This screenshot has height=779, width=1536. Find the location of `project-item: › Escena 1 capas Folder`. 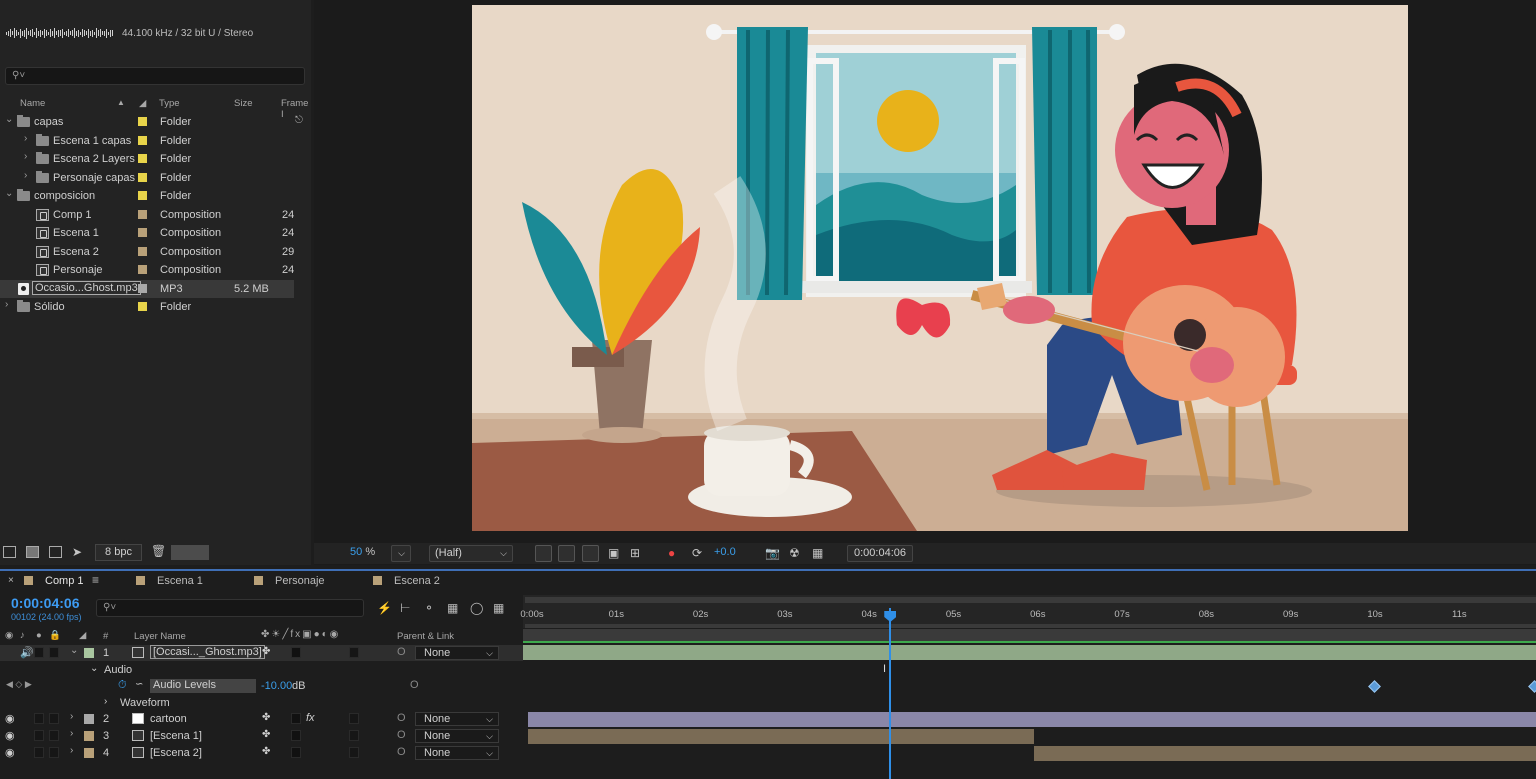

project-item: › Escena 1 capas Folder is located at coordinates (147, 141).